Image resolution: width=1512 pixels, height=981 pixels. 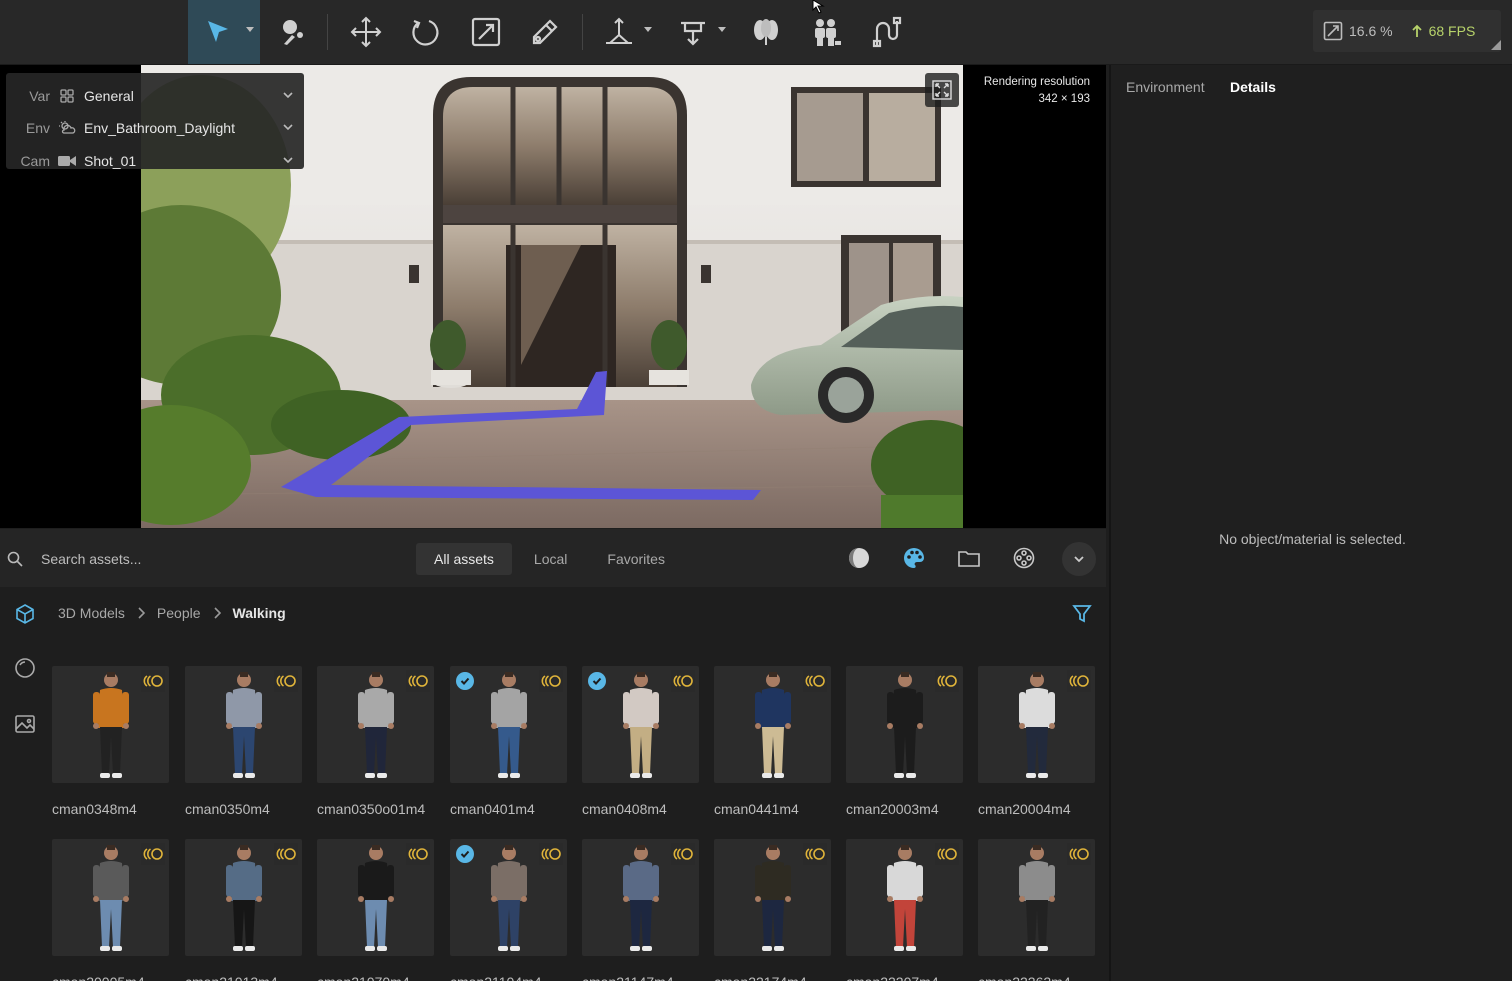 I want to click on asset-name: cman22207m4, so click(x=904, y=977).